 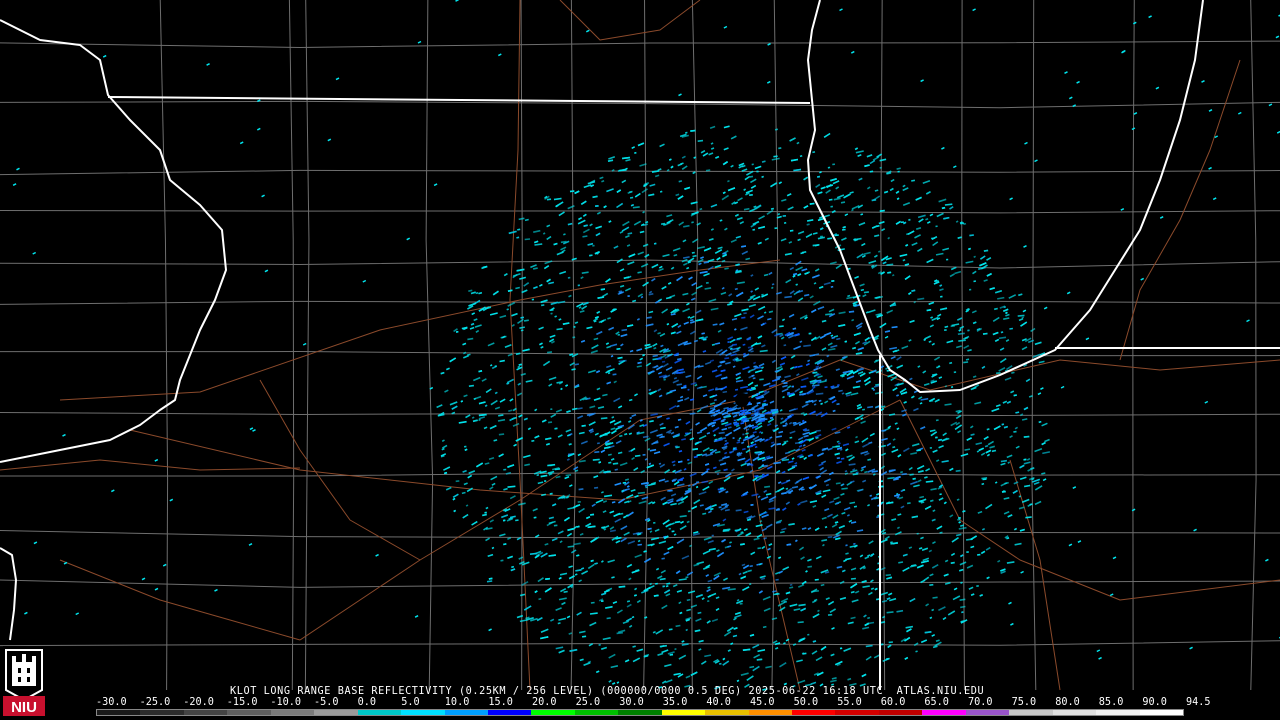 I want to click on colorbar-tick-label: 10.0, so click(x=457, y=702).